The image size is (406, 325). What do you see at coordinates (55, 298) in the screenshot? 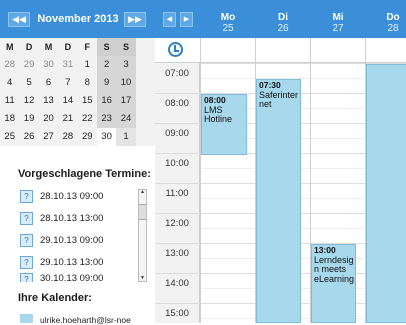
I see `calendars-title: Ihre Kalender:` at bounding box center [55, 298].